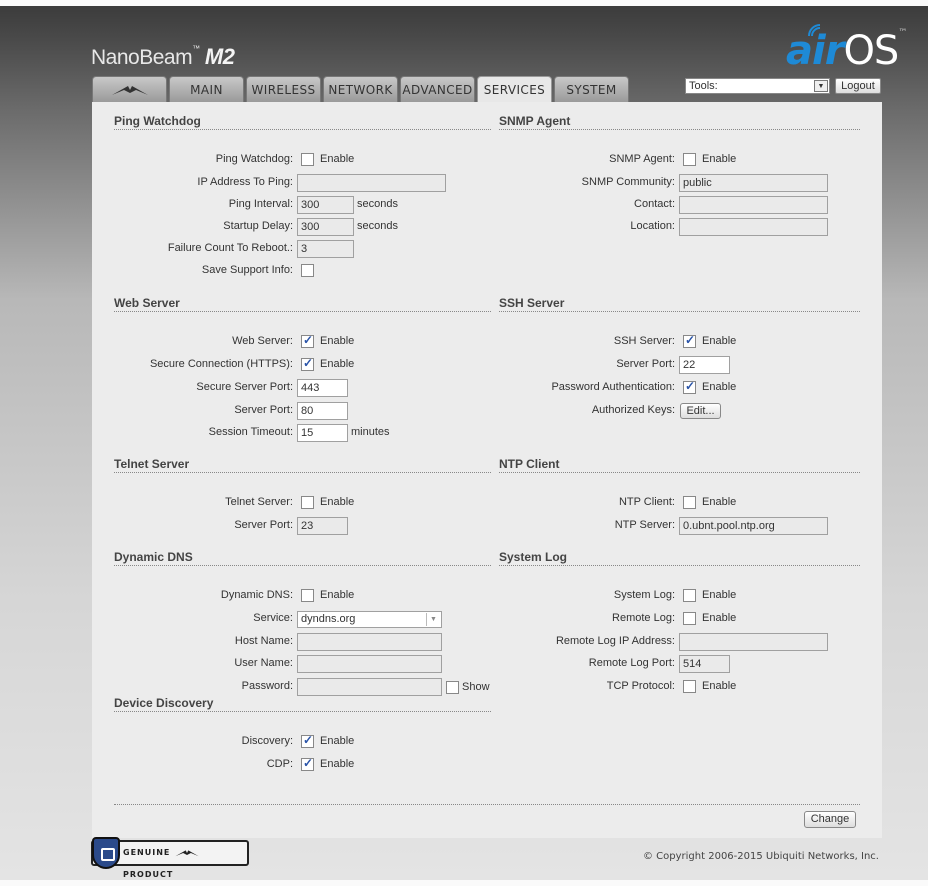  What do you see at coordinates (283, 89) in the screenshot?
I see `tab-wireless: WIRELESS` at bounding box center [283, 89].